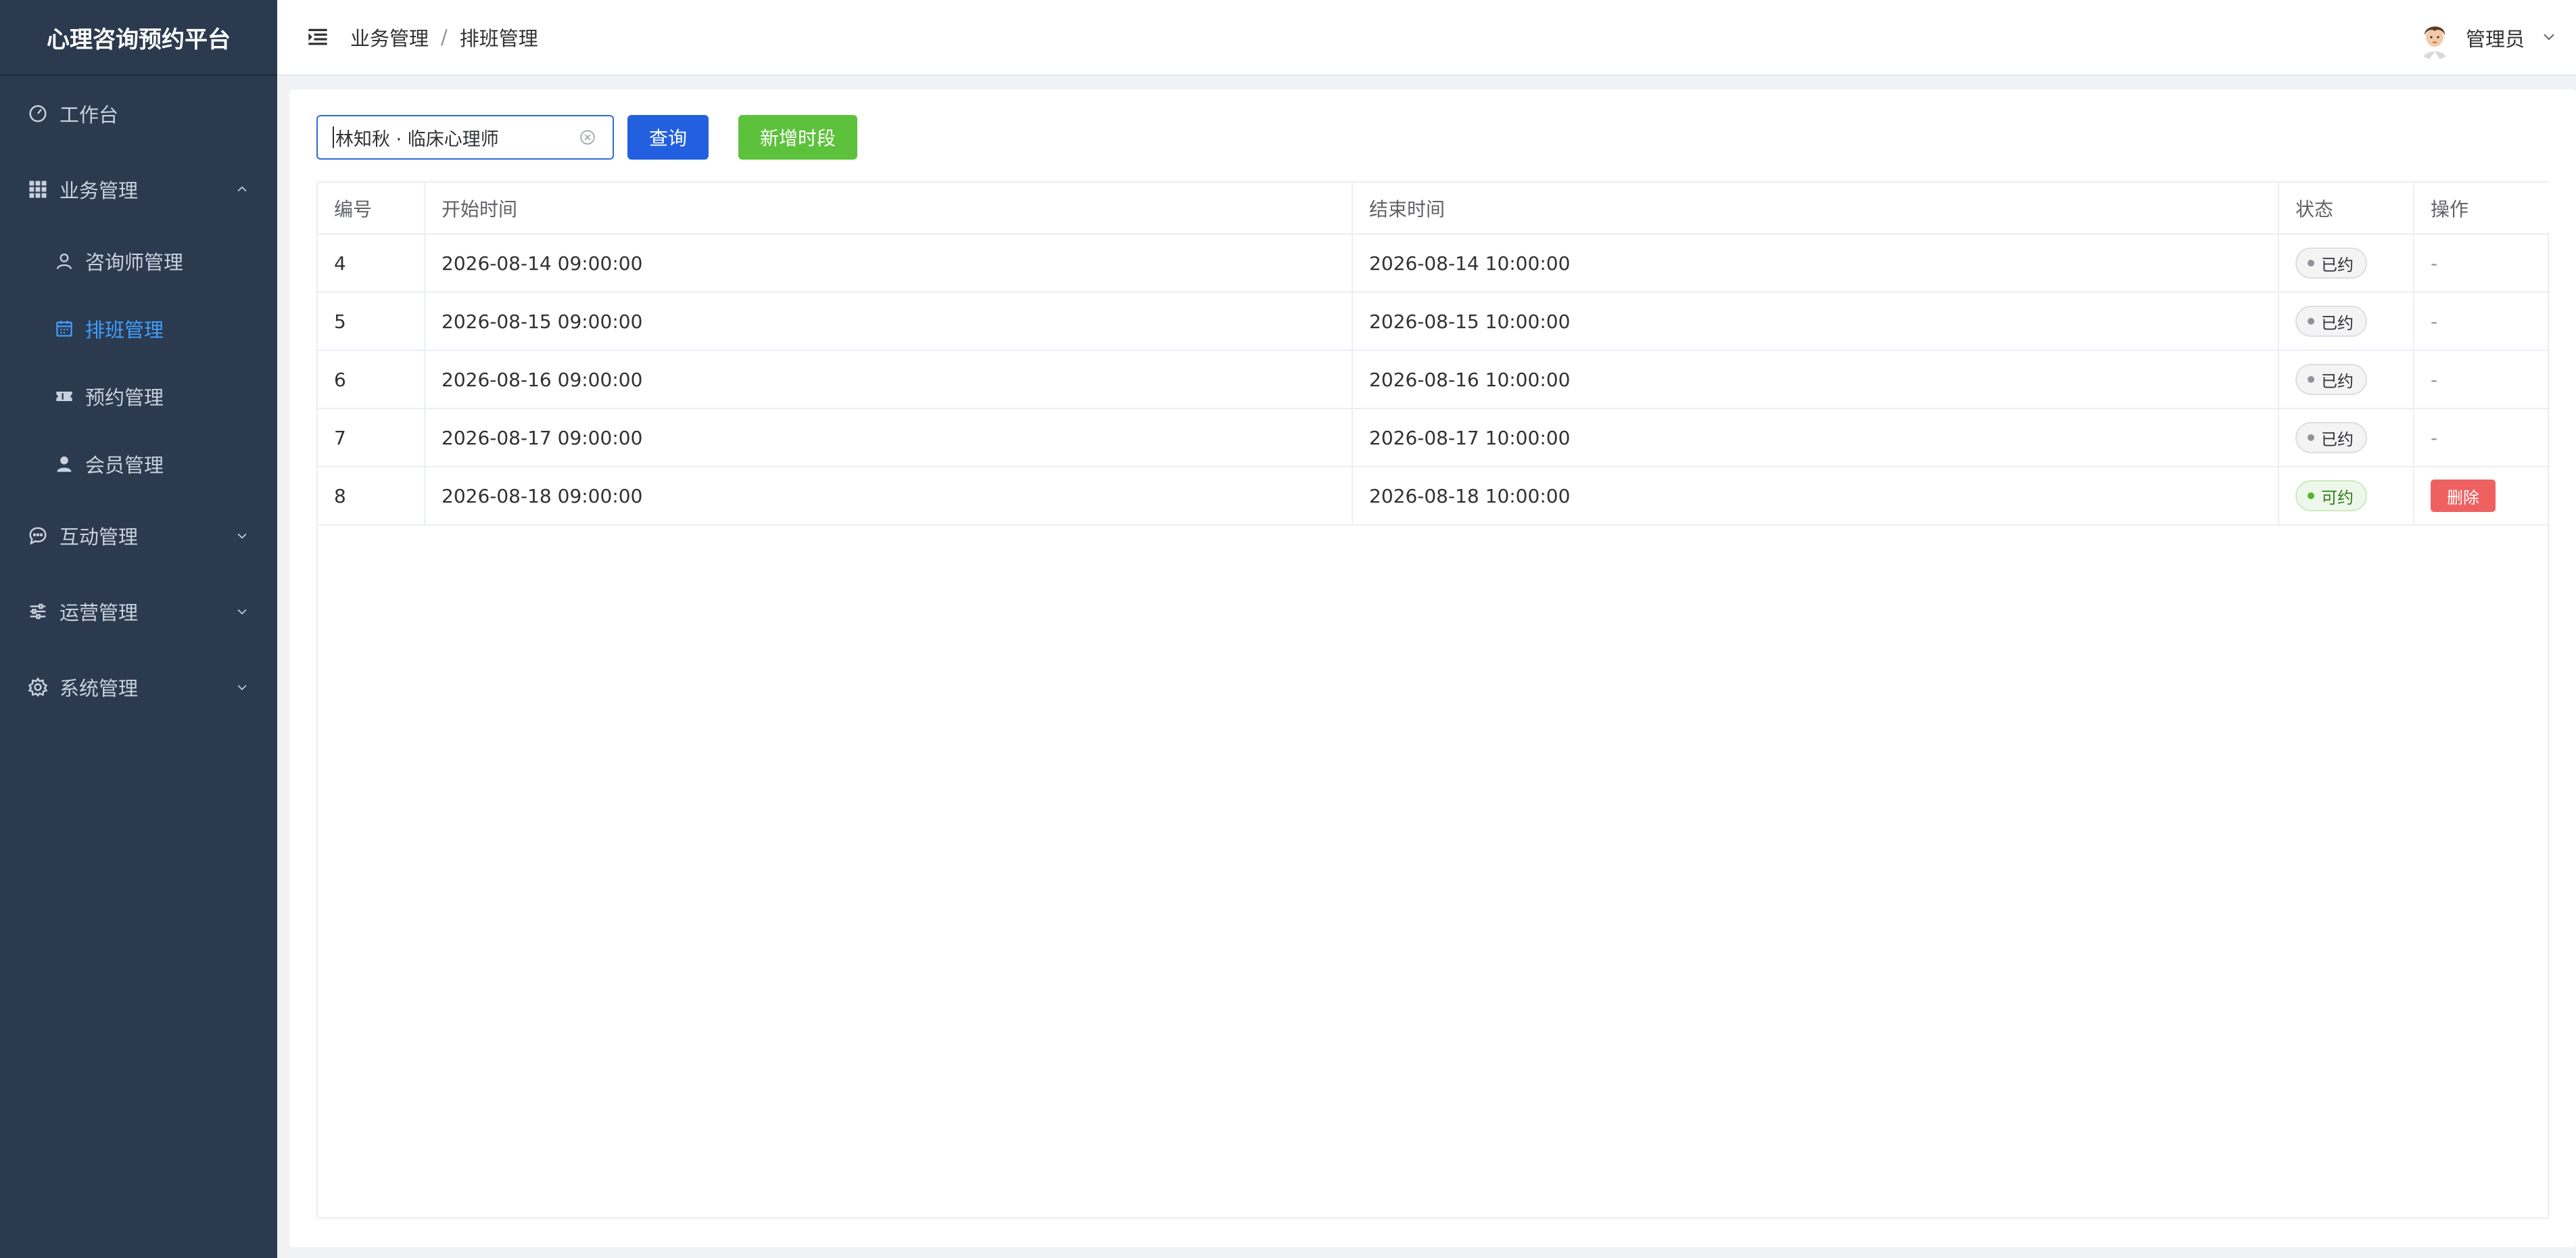 This screenshot has height=1258, width=2576. I want to click on cell-start: 2026-08-14 09:00:00, so click(889, 263).